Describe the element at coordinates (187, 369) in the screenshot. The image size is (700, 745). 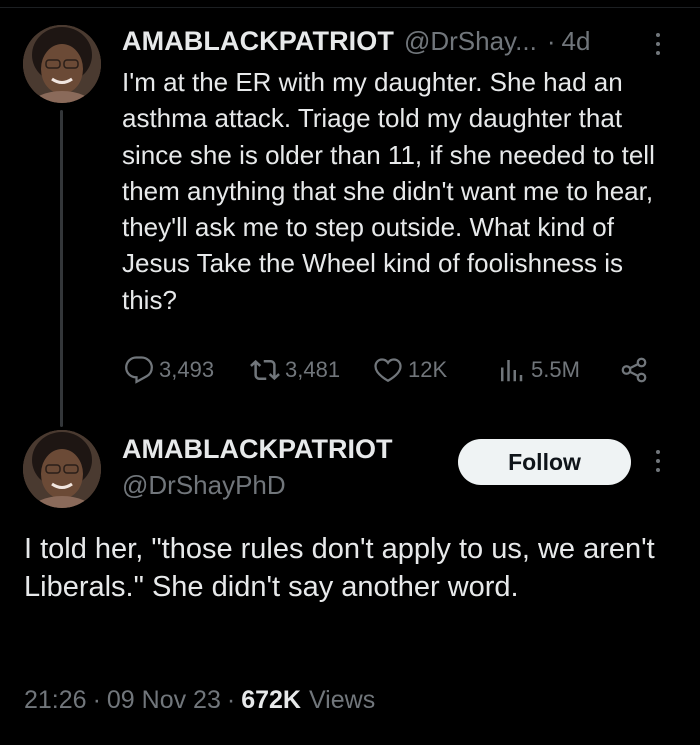
I see `reply-count: 3,493` at that location.